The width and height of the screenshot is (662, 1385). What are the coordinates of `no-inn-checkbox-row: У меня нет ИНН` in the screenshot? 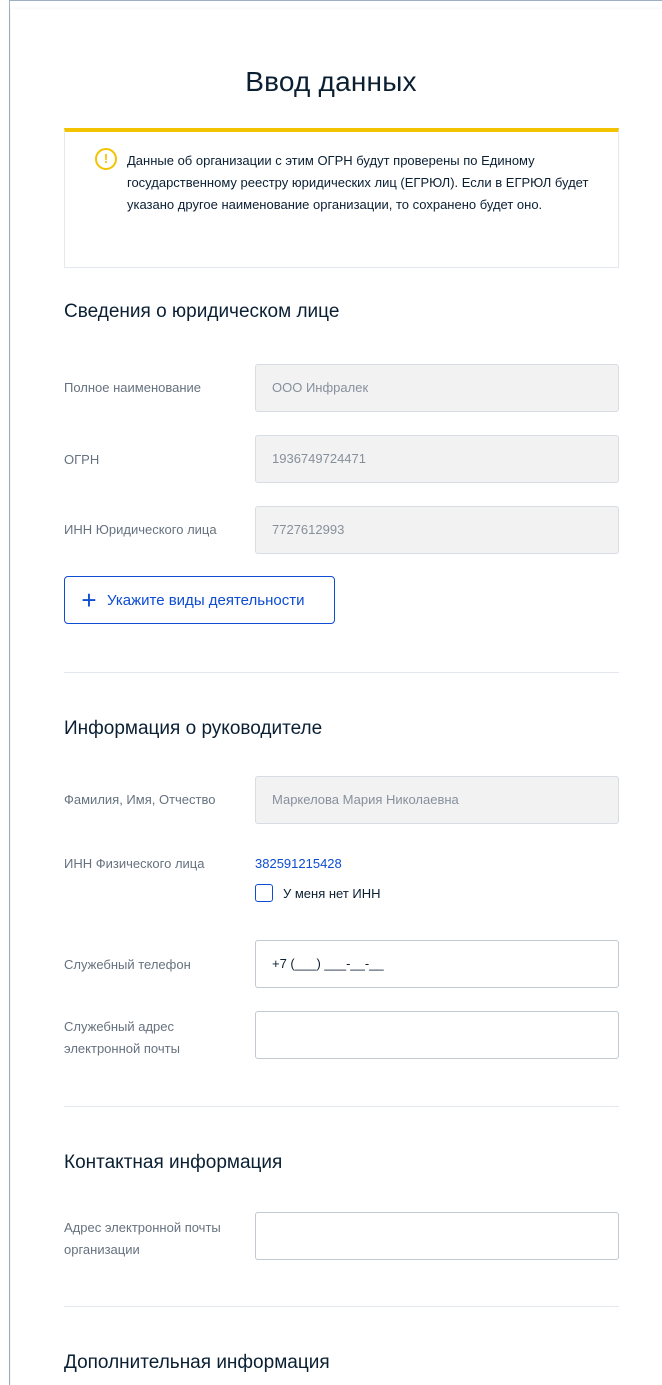 It's located at (318, 893).